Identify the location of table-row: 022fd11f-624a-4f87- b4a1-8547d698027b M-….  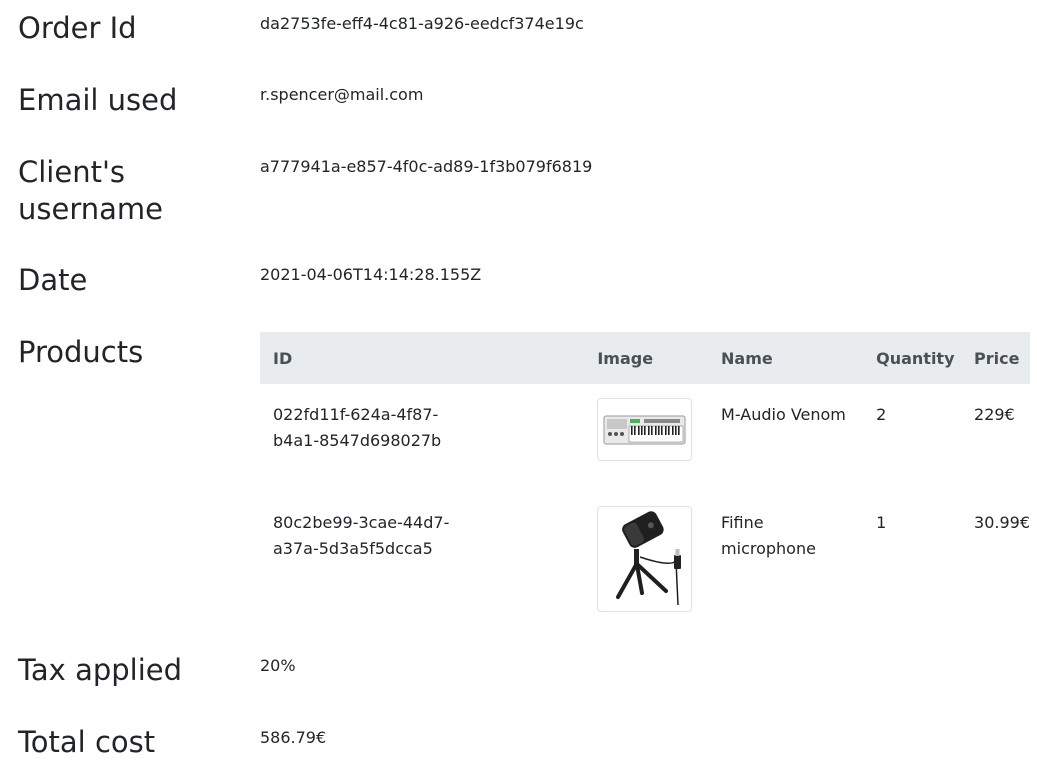
(645, 438).